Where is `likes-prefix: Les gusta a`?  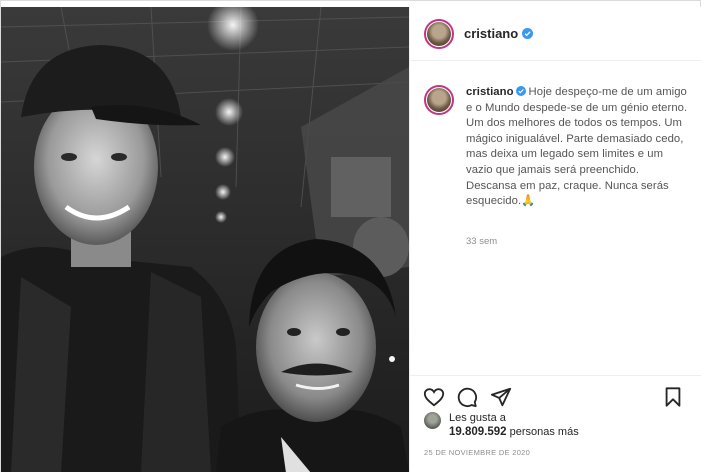 likes-prefix: Les gusta a is located at coordinates (477, 418).